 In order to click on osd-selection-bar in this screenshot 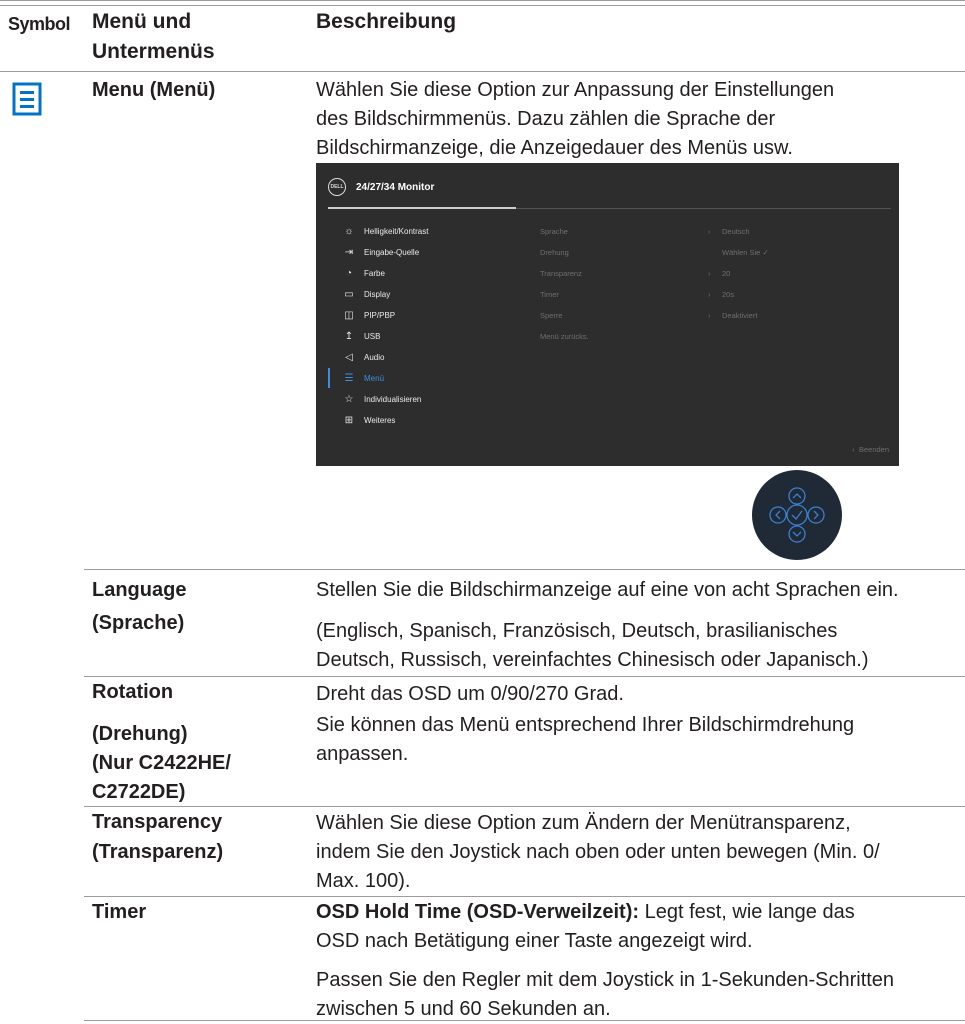, I will do `click(329, 378)`.